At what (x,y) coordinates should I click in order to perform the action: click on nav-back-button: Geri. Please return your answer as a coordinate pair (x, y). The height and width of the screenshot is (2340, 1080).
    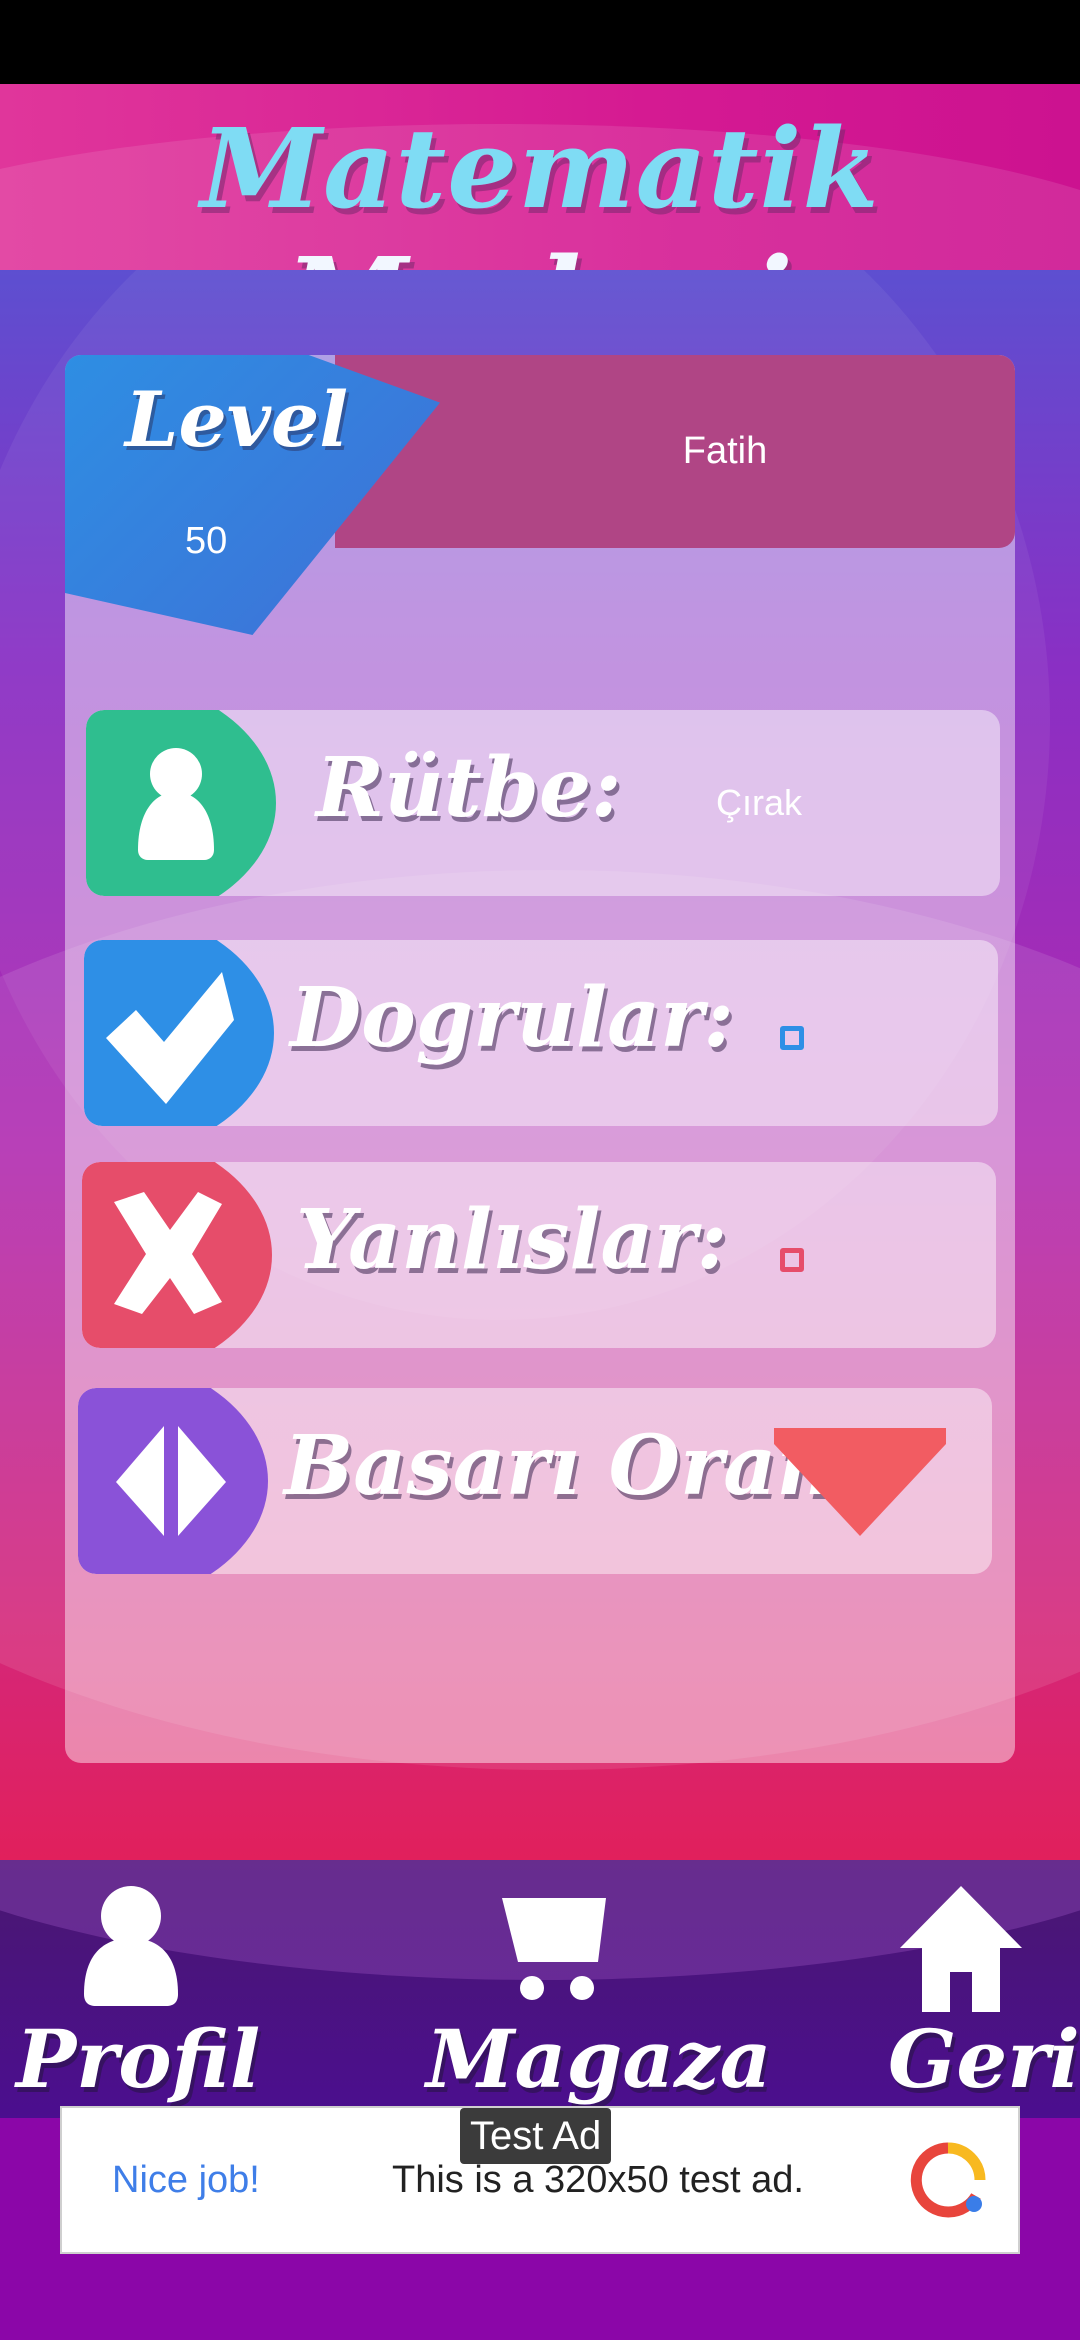
    Looking at the image, I should click on (975, 1989).